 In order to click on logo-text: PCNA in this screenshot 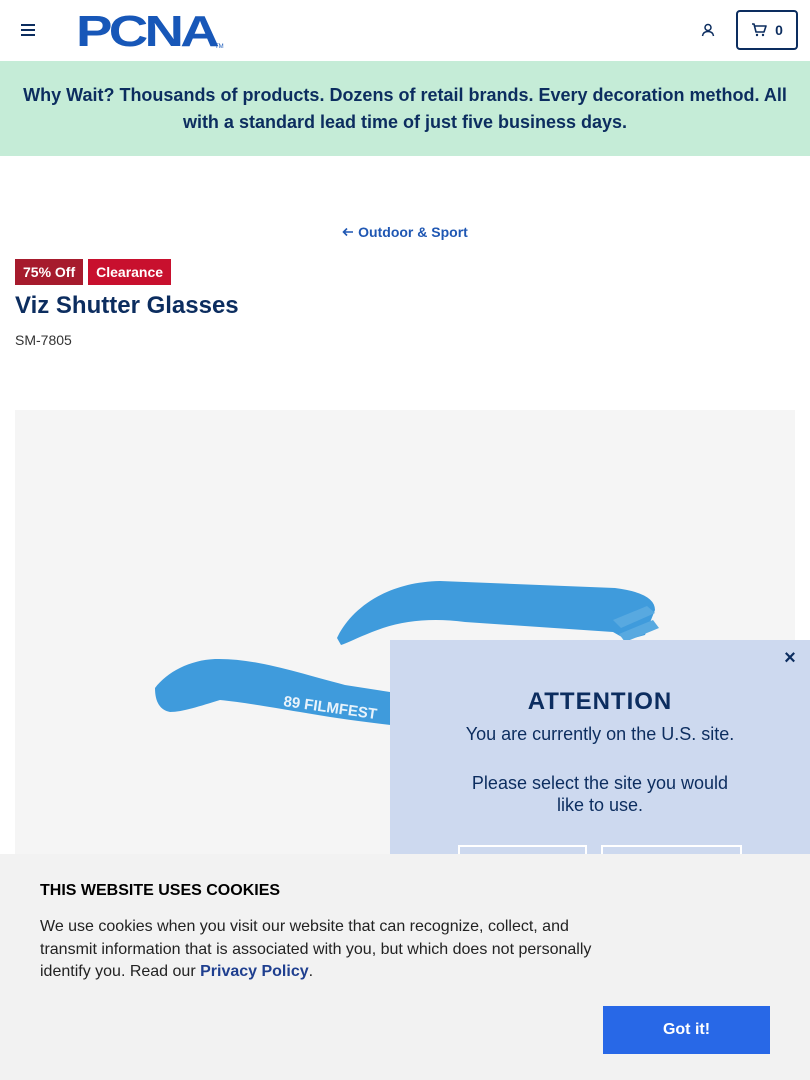, I will do `click(147, 31)`.